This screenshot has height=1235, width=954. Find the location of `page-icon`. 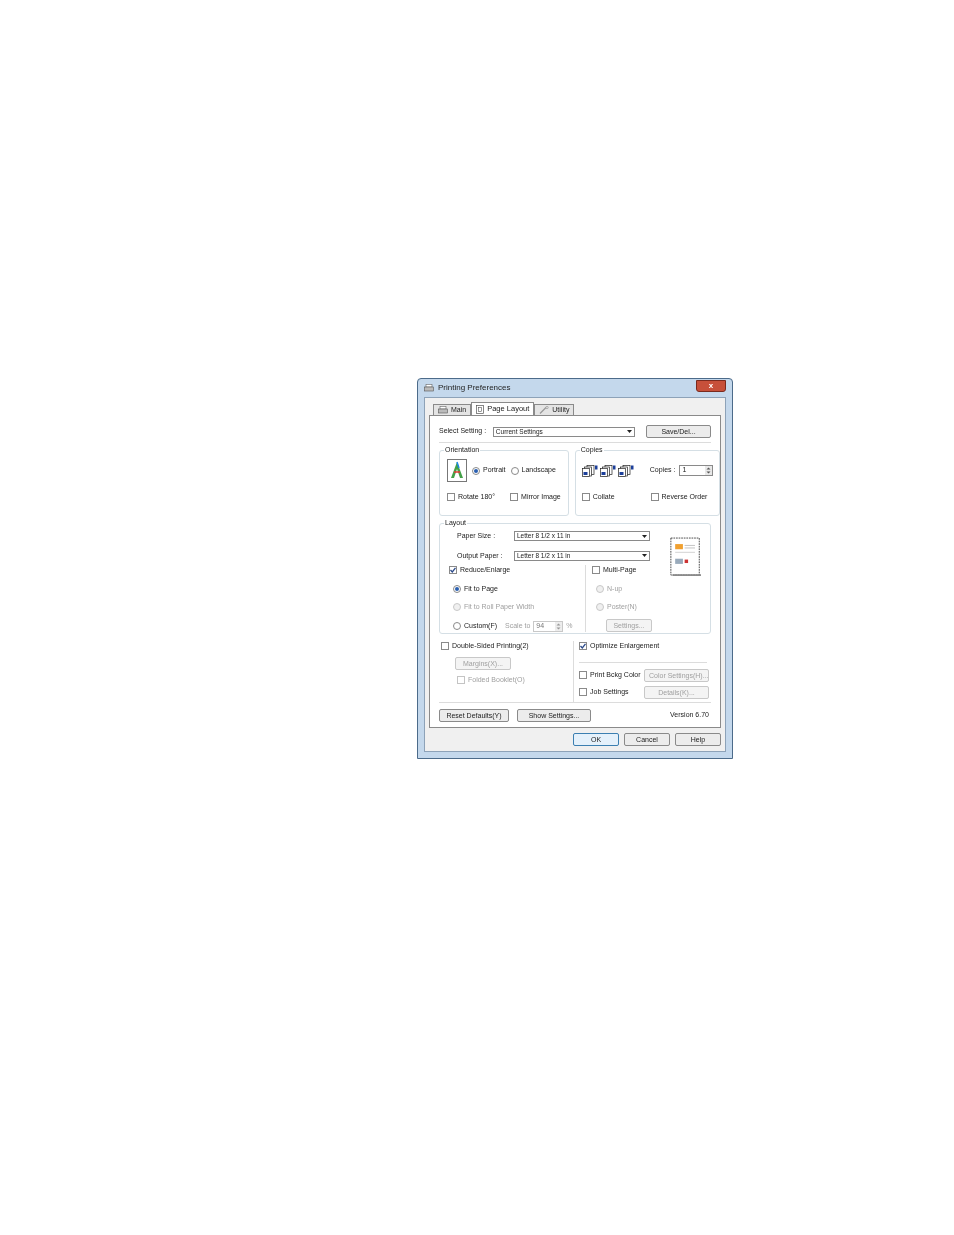

page-icon is located at coordinates (457, 470).